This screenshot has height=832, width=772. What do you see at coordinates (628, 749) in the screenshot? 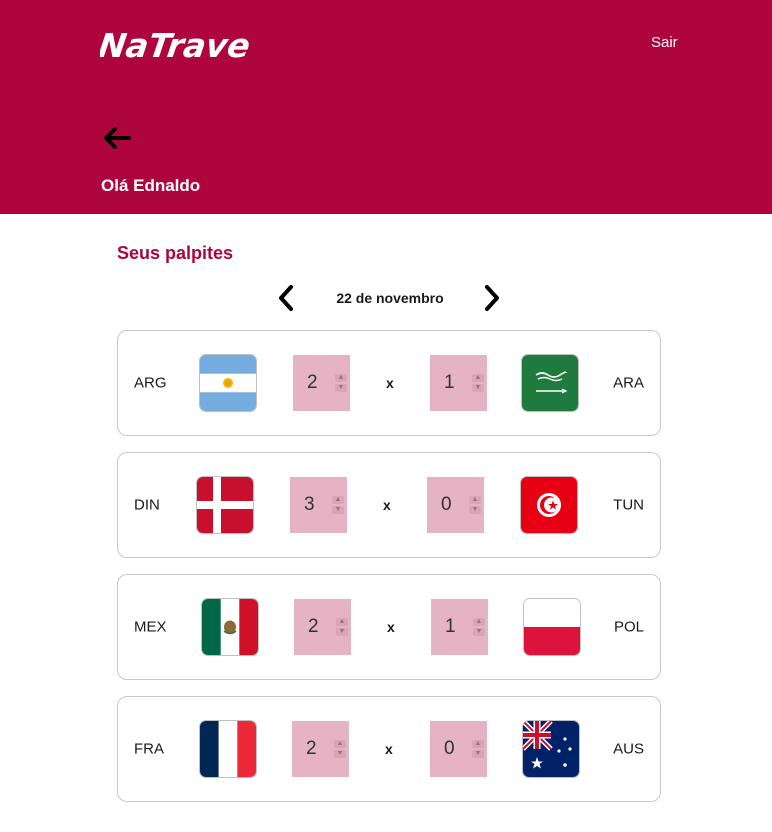
I see `away-team-code: AUS` at bounding box center [628, 749].